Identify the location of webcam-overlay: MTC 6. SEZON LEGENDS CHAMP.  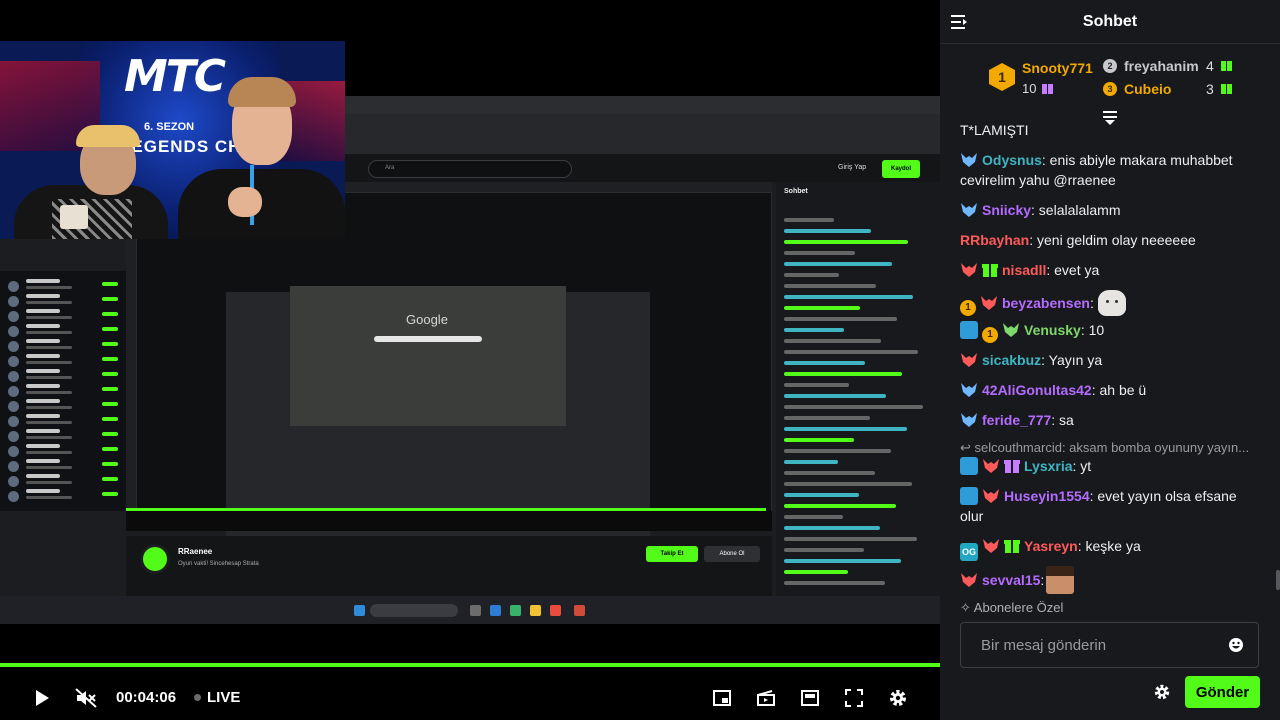
(172, 140).